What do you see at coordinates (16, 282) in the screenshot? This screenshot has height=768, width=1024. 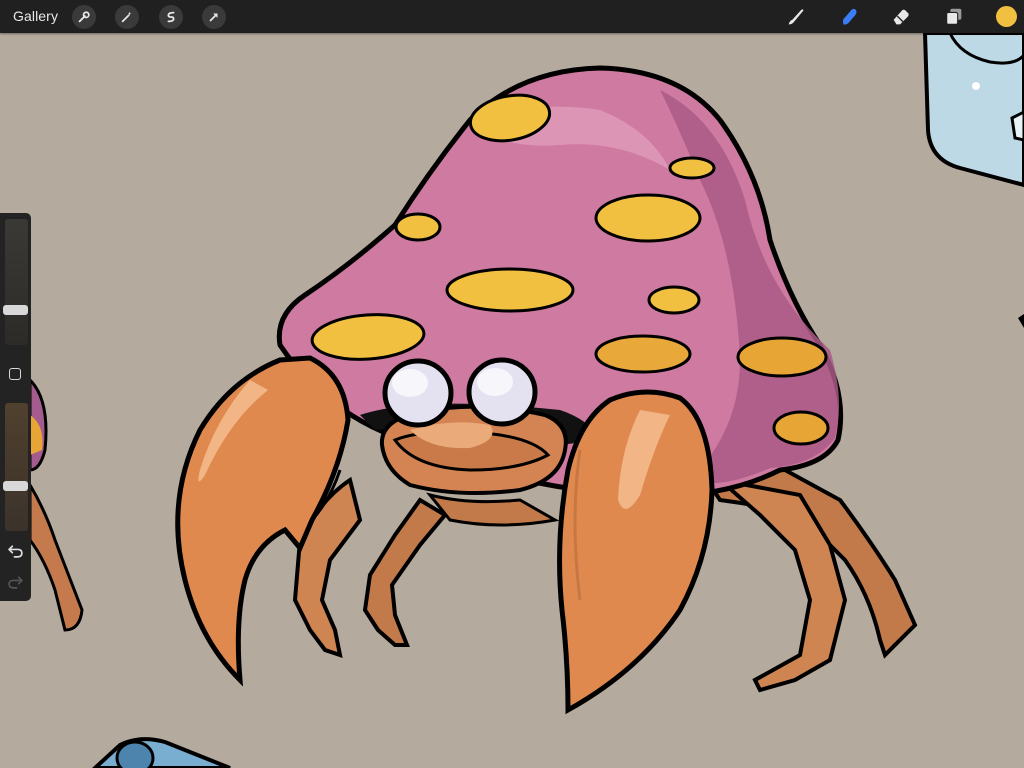 I see `brush-size-slider` at bounding box center [16, 282].